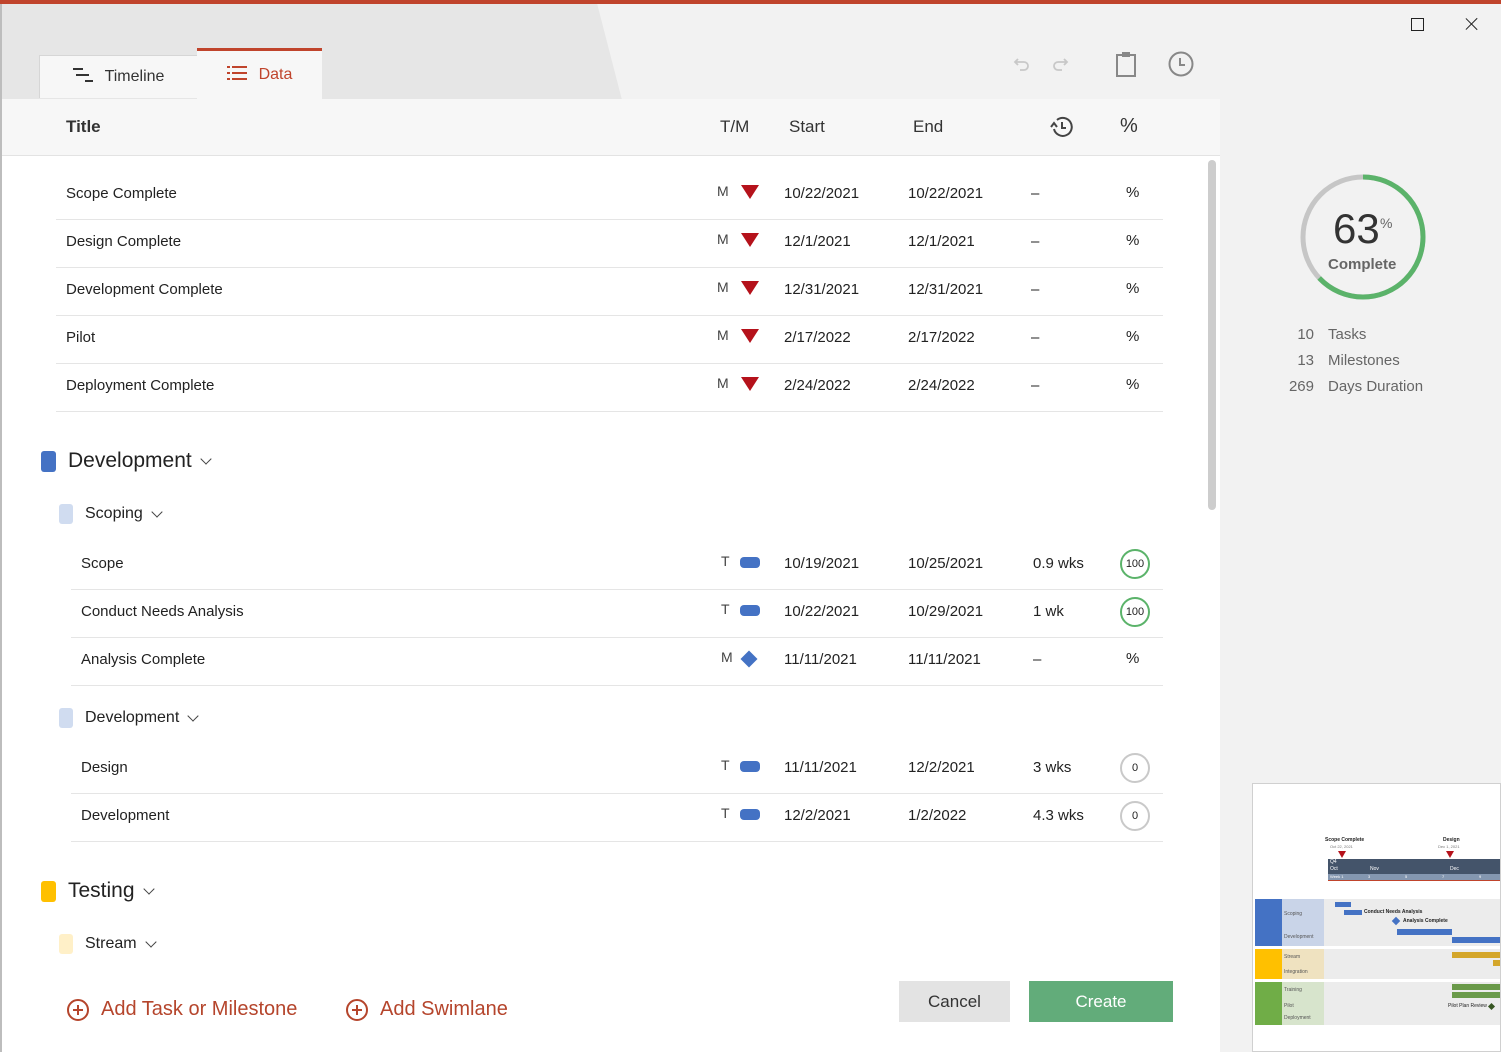  I want to click on close-button, so click(1472, 24).